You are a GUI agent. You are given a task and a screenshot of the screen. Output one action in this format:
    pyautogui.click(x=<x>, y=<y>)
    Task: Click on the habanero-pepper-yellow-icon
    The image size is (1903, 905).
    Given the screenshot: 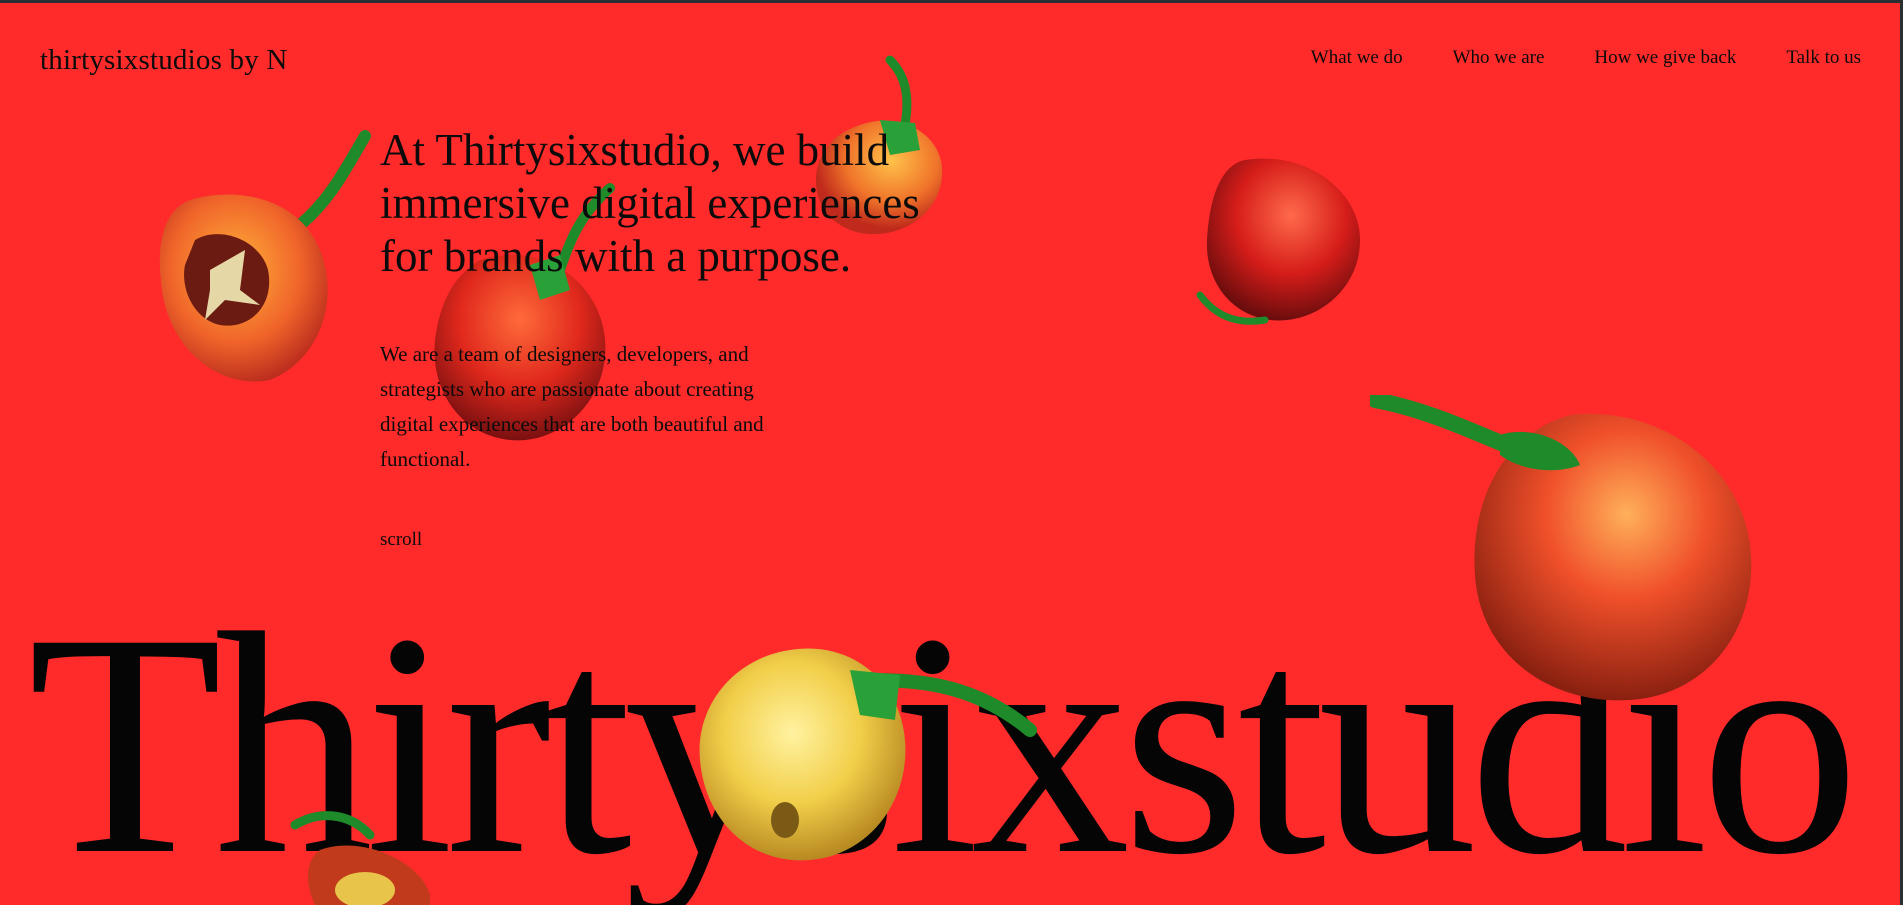 What is the action you would take?
    pyautogui.click(x=868, y=754)
    